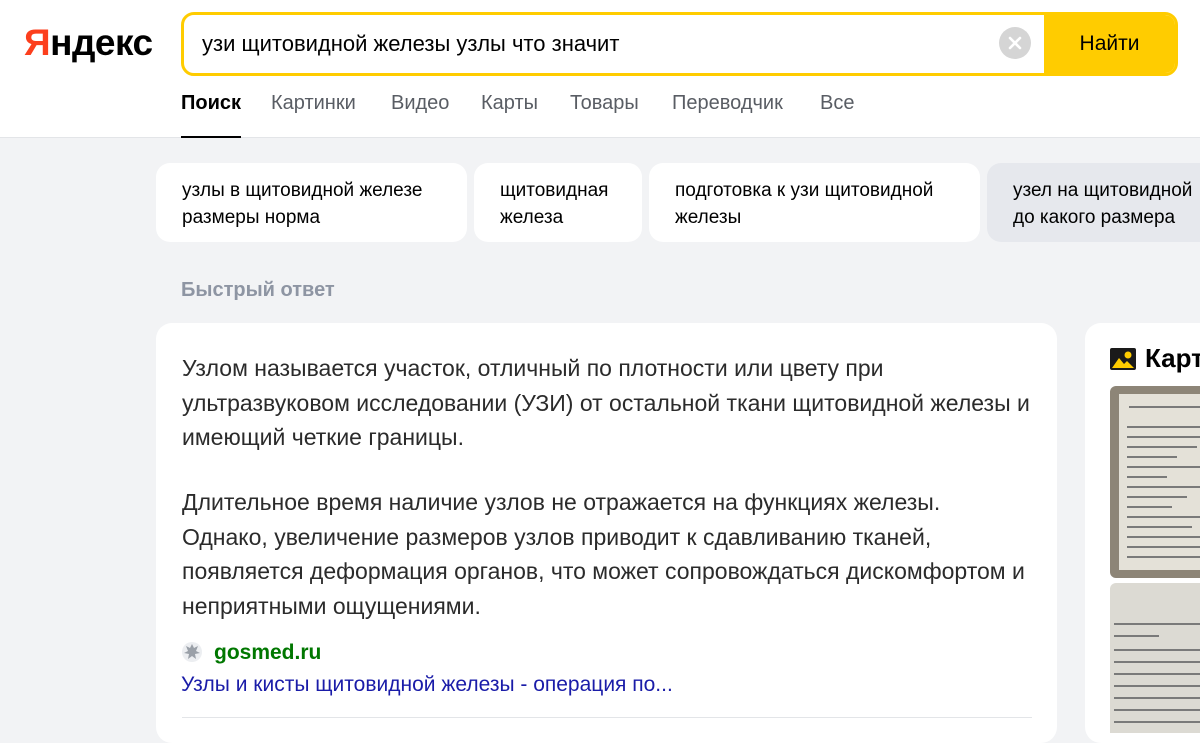 The image size is (1200, 743). What do you see at coordinates (1103, 190) in the screenshot?
I see `suggestion-line: узел на щитовидной` at bounding box center [1103, 190].